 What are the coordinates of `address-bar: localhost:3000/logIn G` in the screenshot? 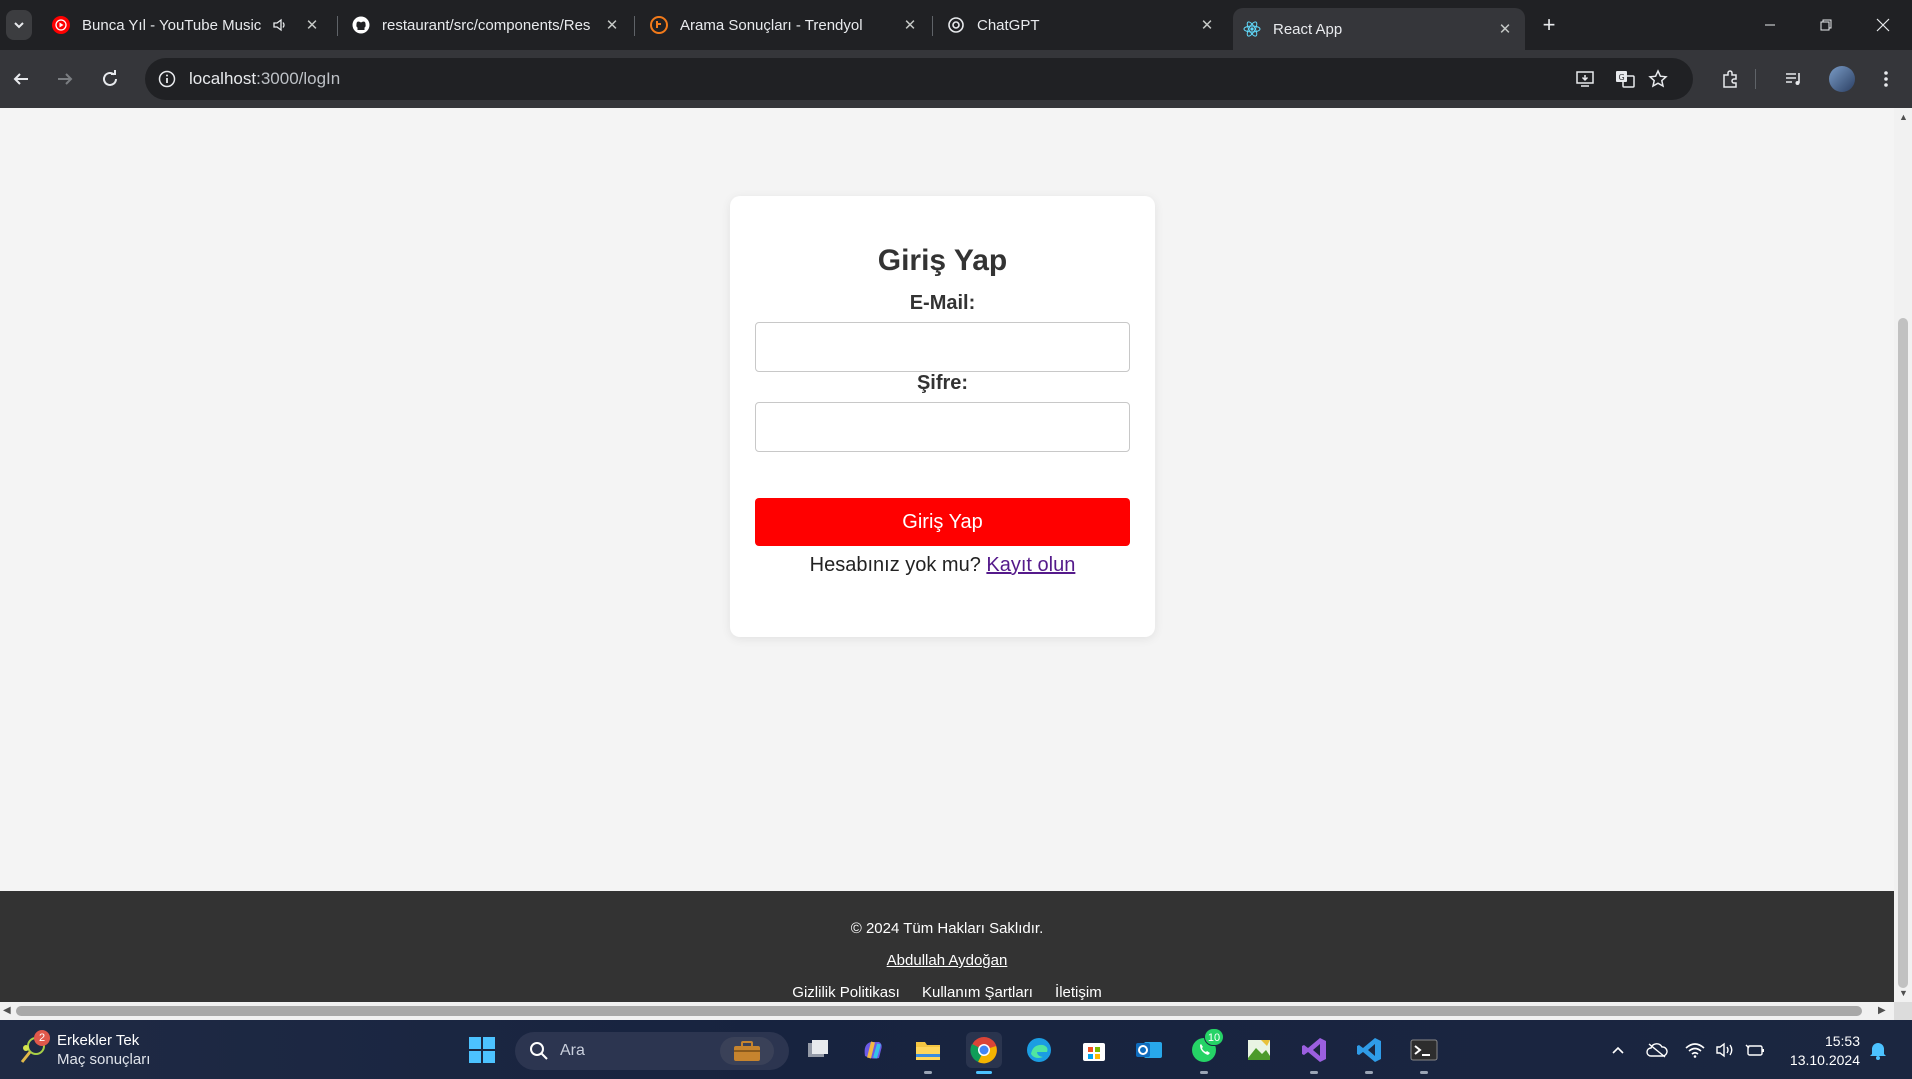 It's located at (919, 79).